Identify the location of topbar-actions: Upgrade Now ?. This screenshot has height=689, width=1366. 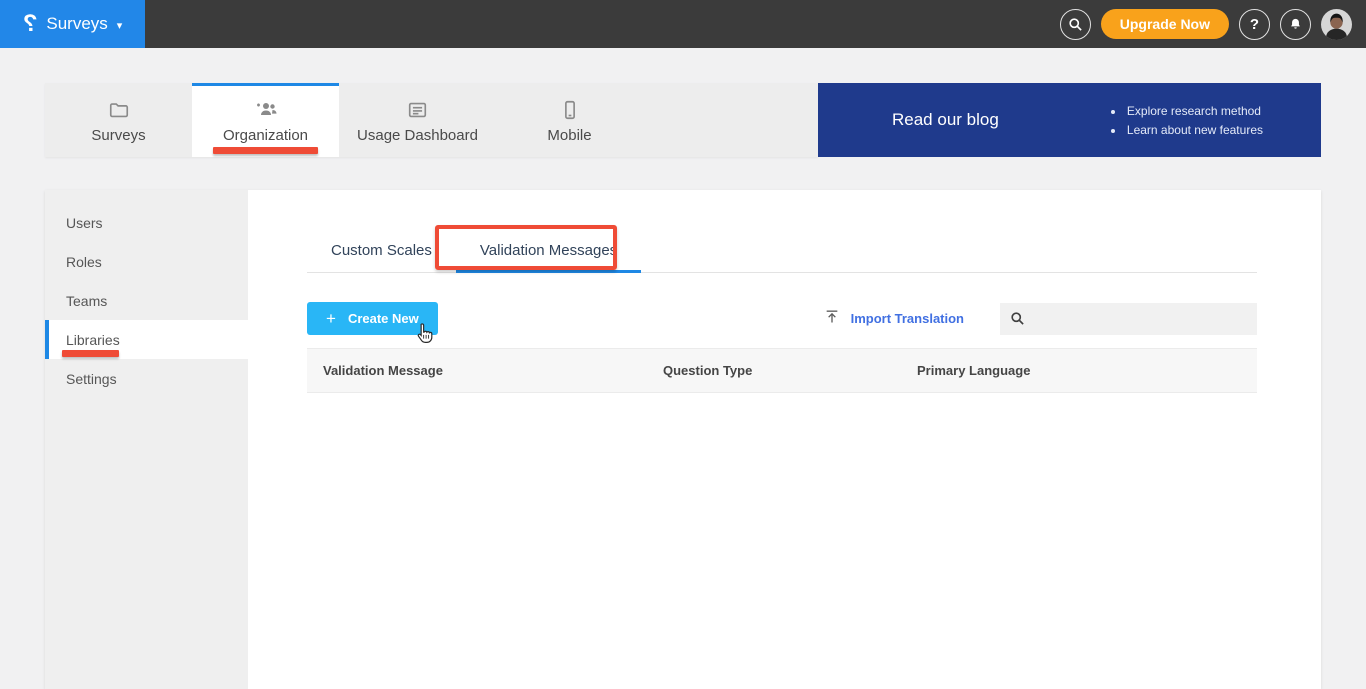
(1205, 24).